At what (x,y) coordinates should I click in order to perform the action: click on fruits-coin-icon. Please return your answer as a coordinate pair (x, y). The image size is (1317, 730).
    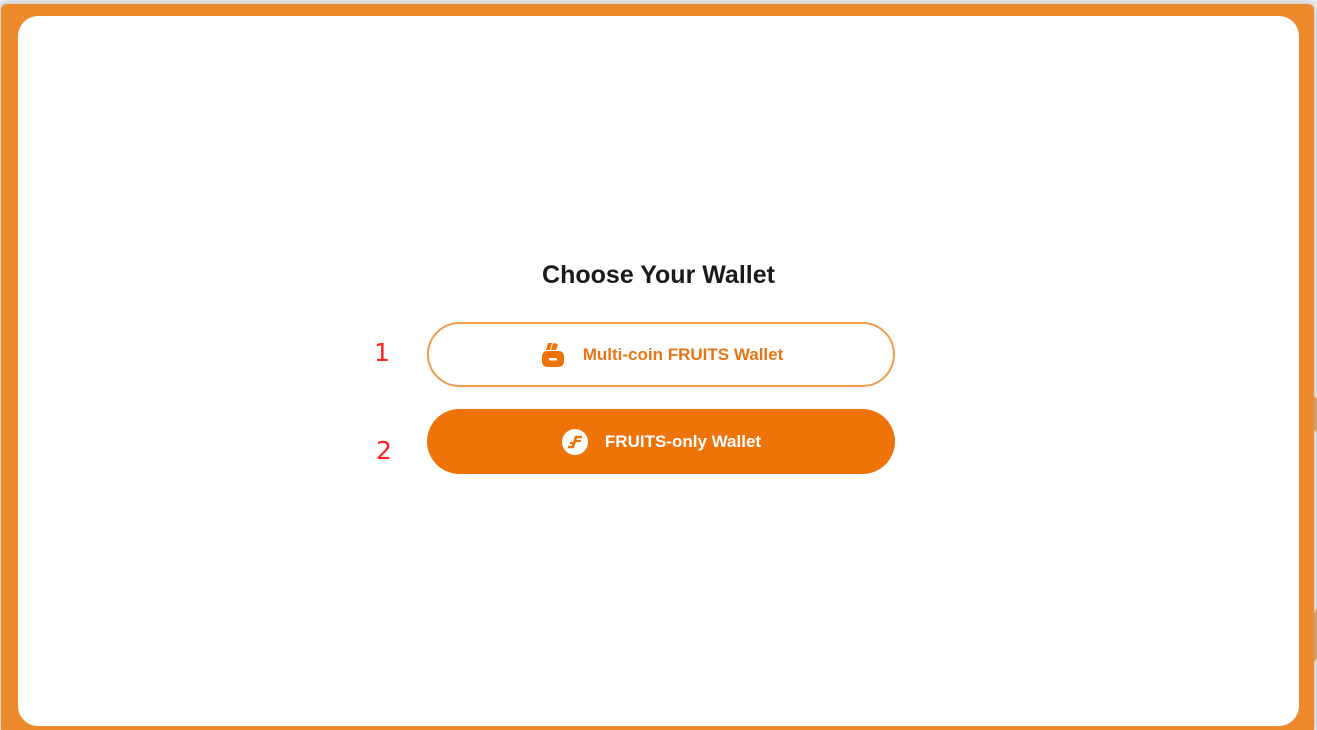
    Looking at the image, I should click on (575, 442).